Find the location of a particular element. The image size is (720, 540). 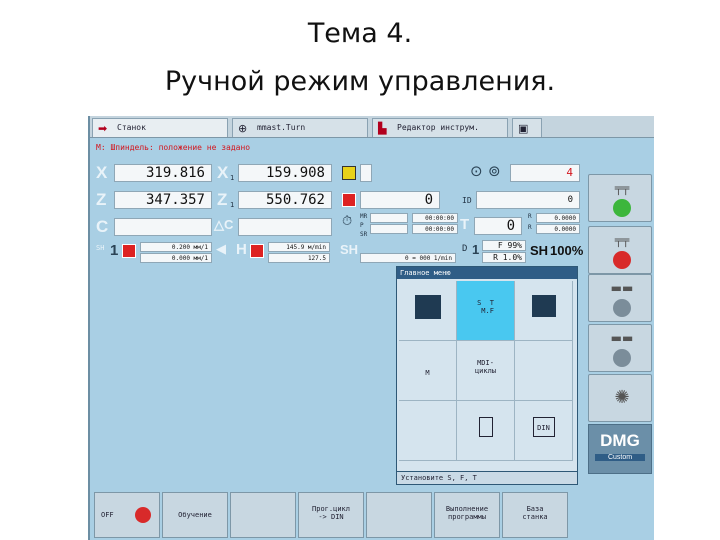

menu-cell-tool is located at coordinates (544, 311).